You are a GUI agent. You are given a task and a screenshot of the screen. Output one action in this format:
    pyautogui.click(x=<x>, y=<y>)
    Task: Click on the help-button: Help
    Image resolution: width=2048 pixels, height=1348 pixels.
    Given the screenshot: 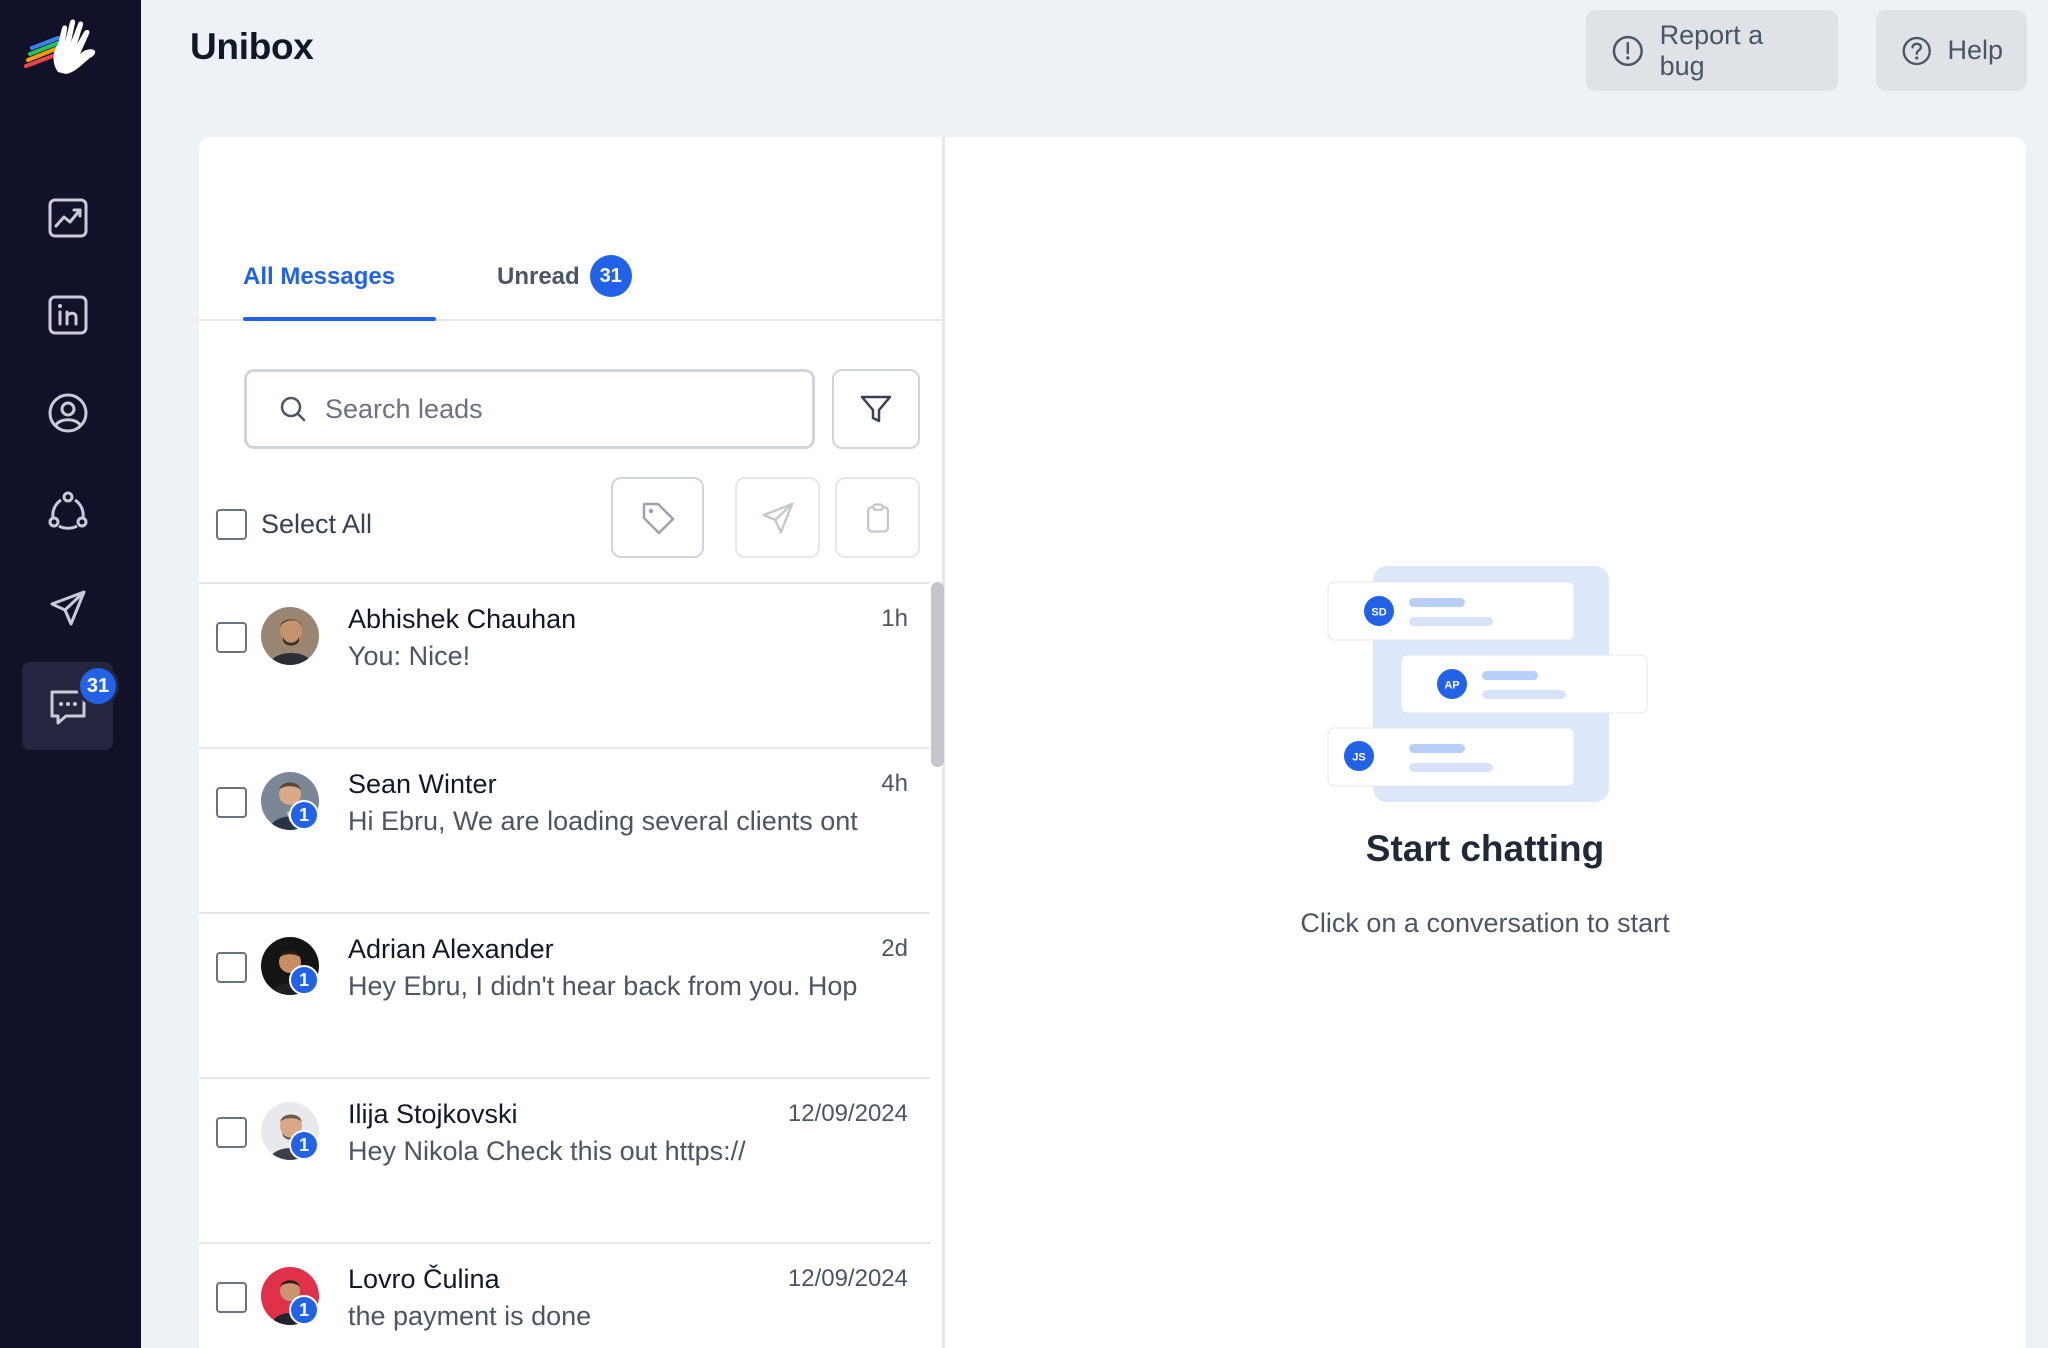 What is the action you would take?
    pyautogui.click(x=1951, y=50)
    